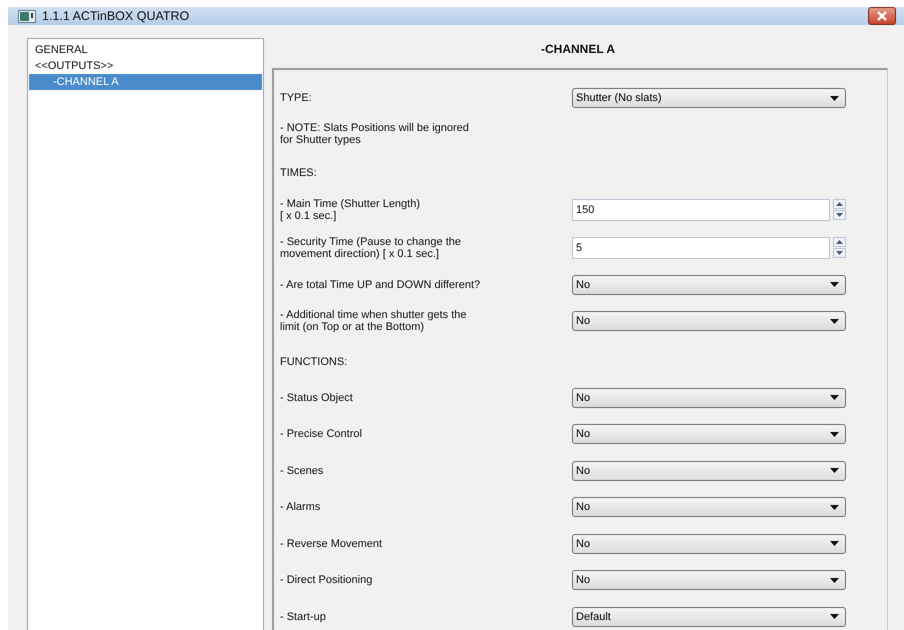  What do you see at coordinates (302, 470) in the screenshot?
I see `parameter-label: - Scenes` at bounding box center [302, 470].